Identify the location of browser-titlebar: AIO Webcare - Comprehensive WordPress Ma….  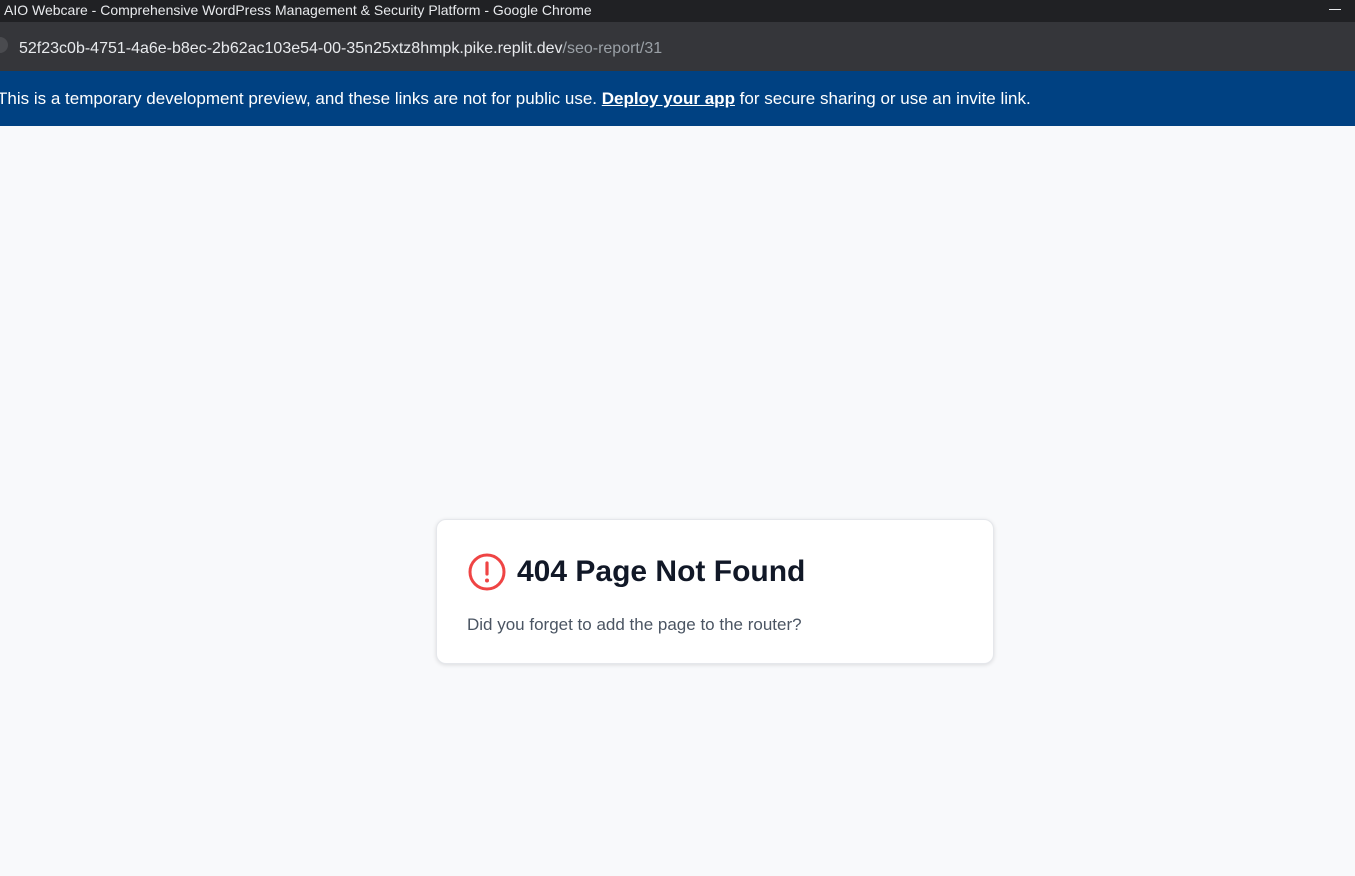
(677, 11).